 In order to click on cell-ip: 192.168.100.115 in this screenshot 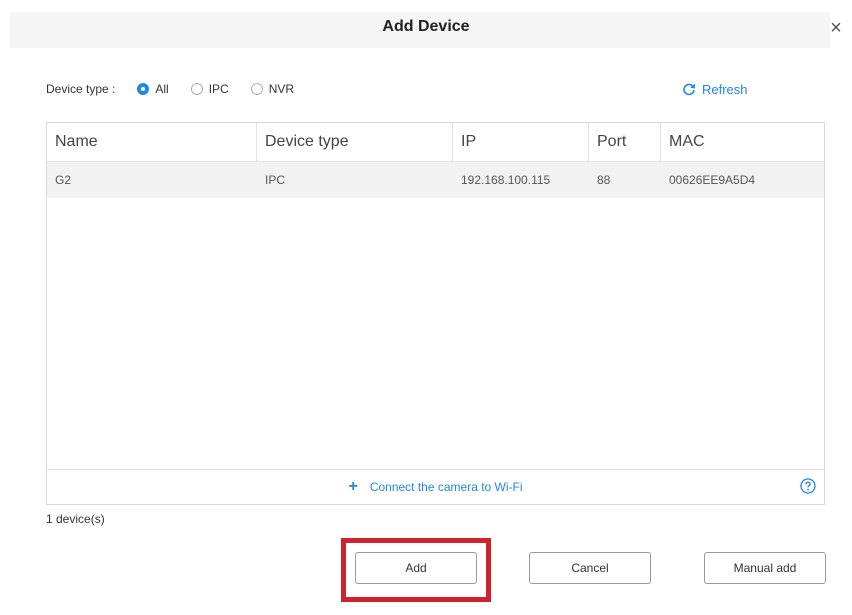, I will do `click(506, 180)`.